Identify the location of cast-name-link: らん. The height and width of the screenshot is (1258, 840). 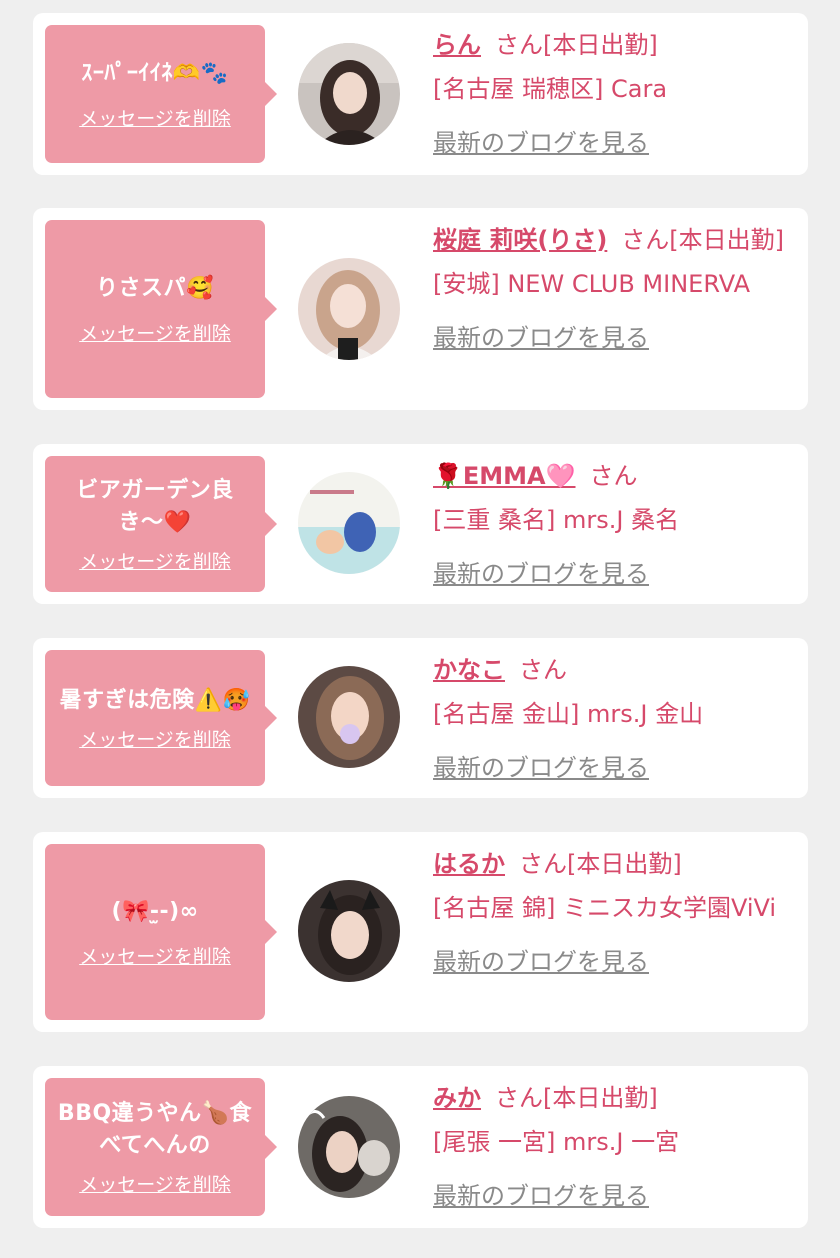
(457, 45).